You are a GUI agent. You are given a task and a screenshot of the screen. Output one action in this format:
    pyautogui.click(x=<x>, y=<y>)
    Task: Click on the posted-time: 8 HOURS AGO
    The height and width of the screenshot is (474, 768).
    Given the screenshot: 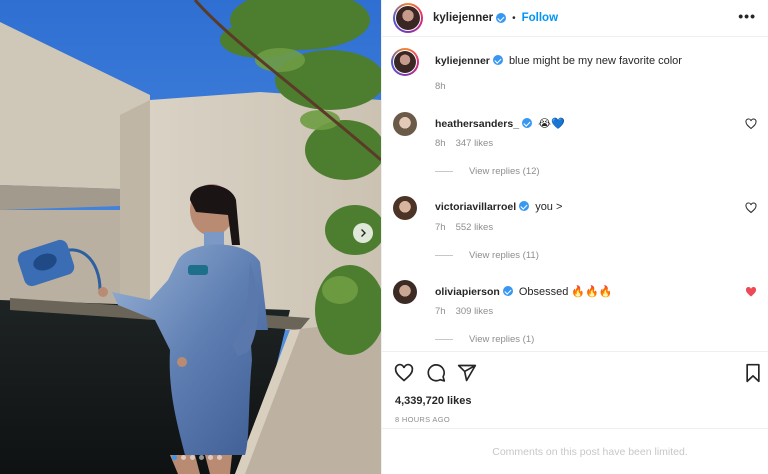 What is the action you would take?
    pyautogui.click(x=422, y=419)
    